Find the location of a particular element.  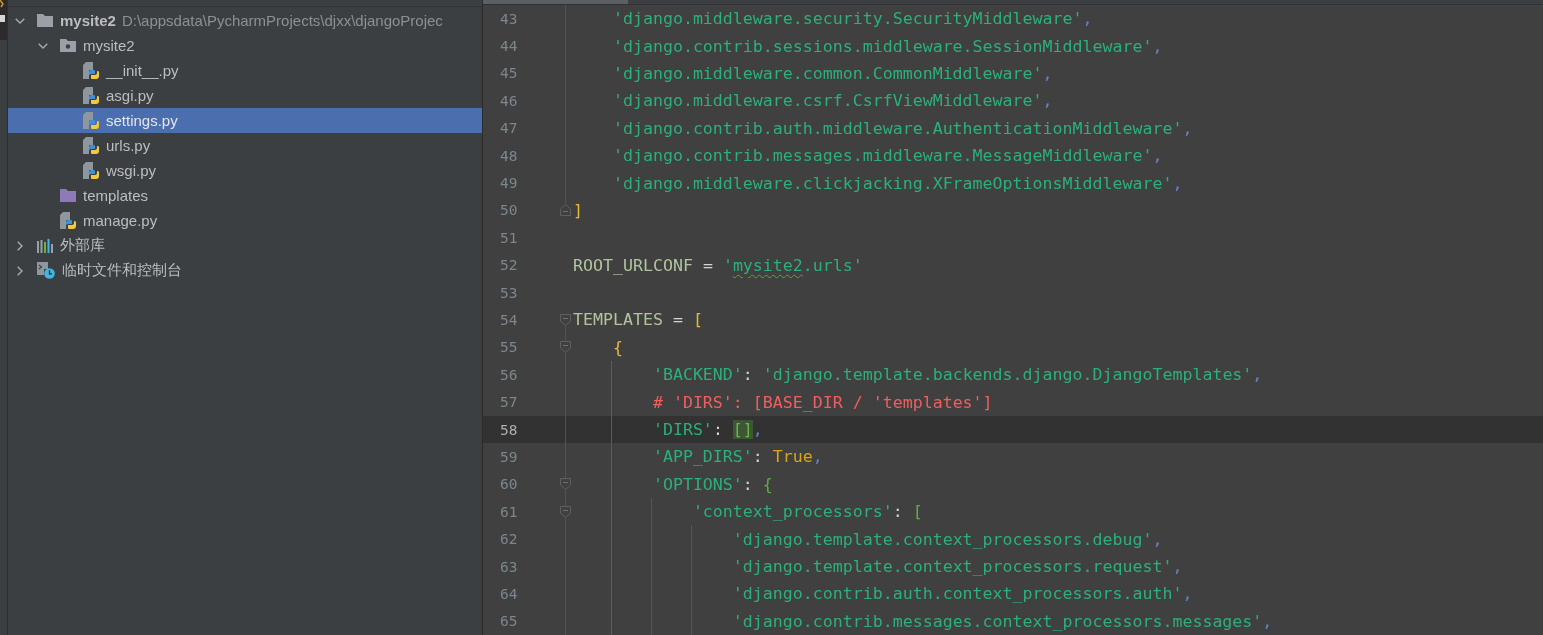

code-line: 'django.middleware.clickjacking.XFrameOptionsMiddleware', is located at coordinates (897, 183).